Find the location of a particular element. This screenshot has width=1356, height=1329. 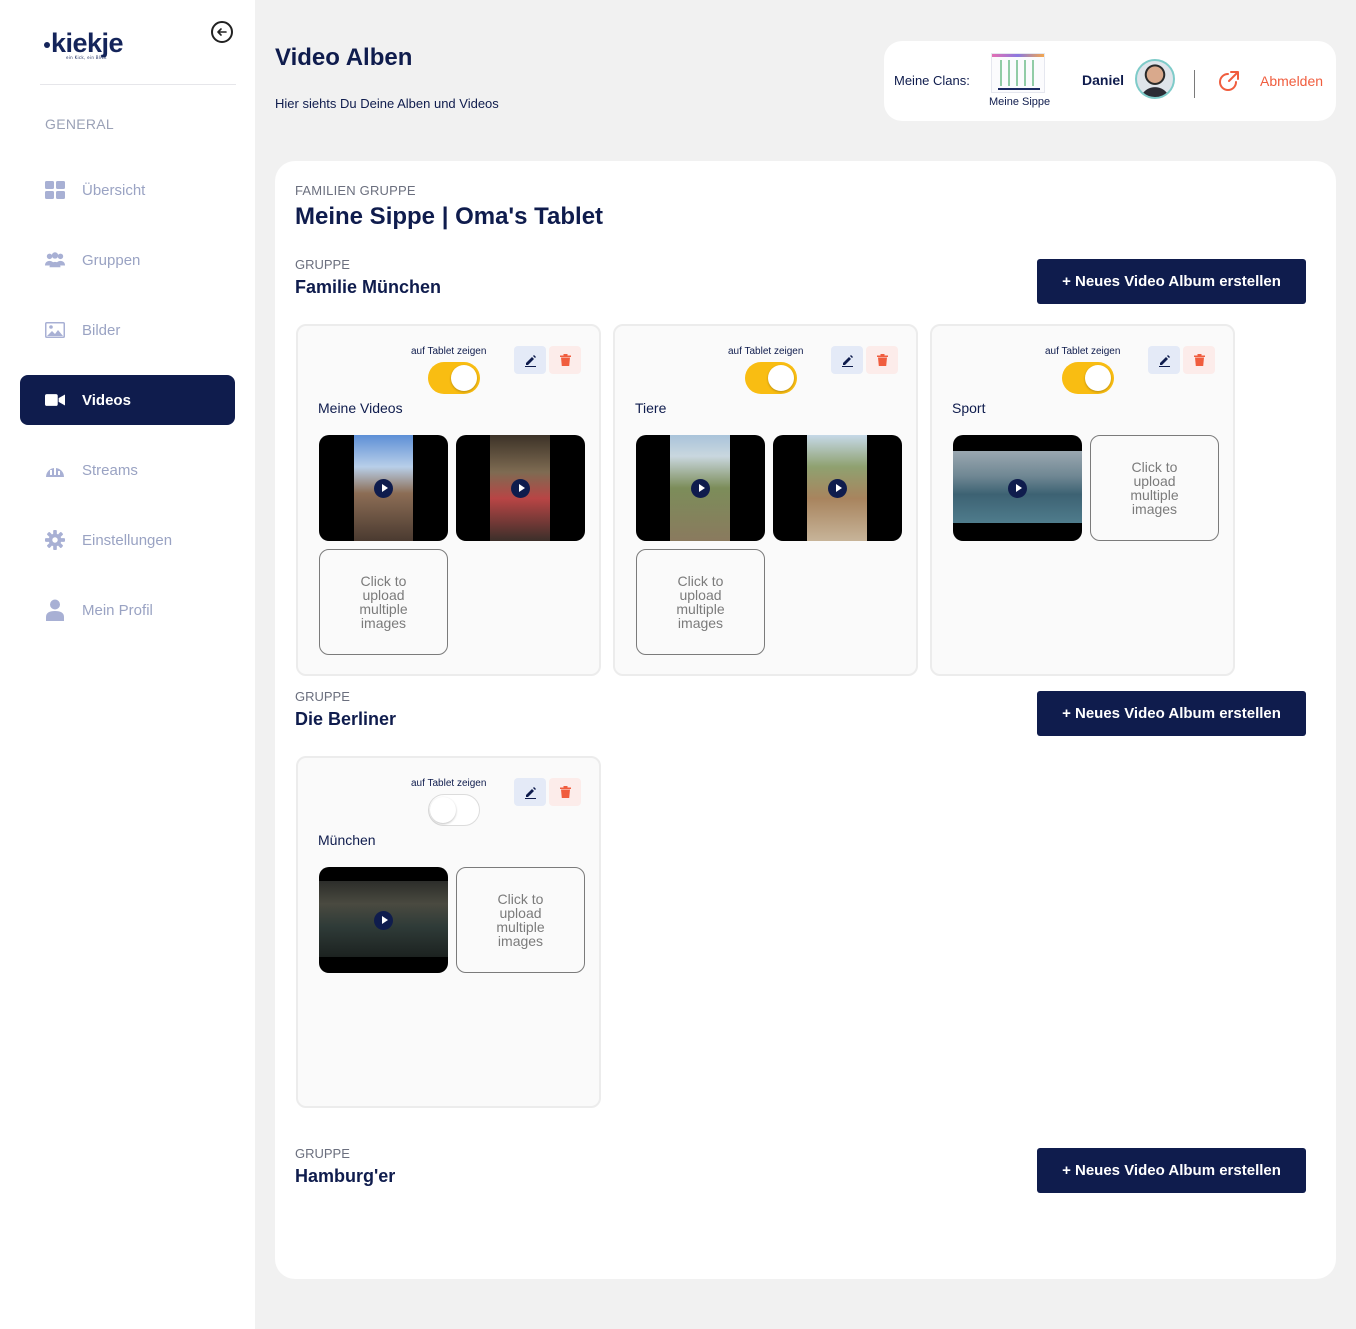

sidebar-item-label: Mein Profil is located at coordinates (117, 610).